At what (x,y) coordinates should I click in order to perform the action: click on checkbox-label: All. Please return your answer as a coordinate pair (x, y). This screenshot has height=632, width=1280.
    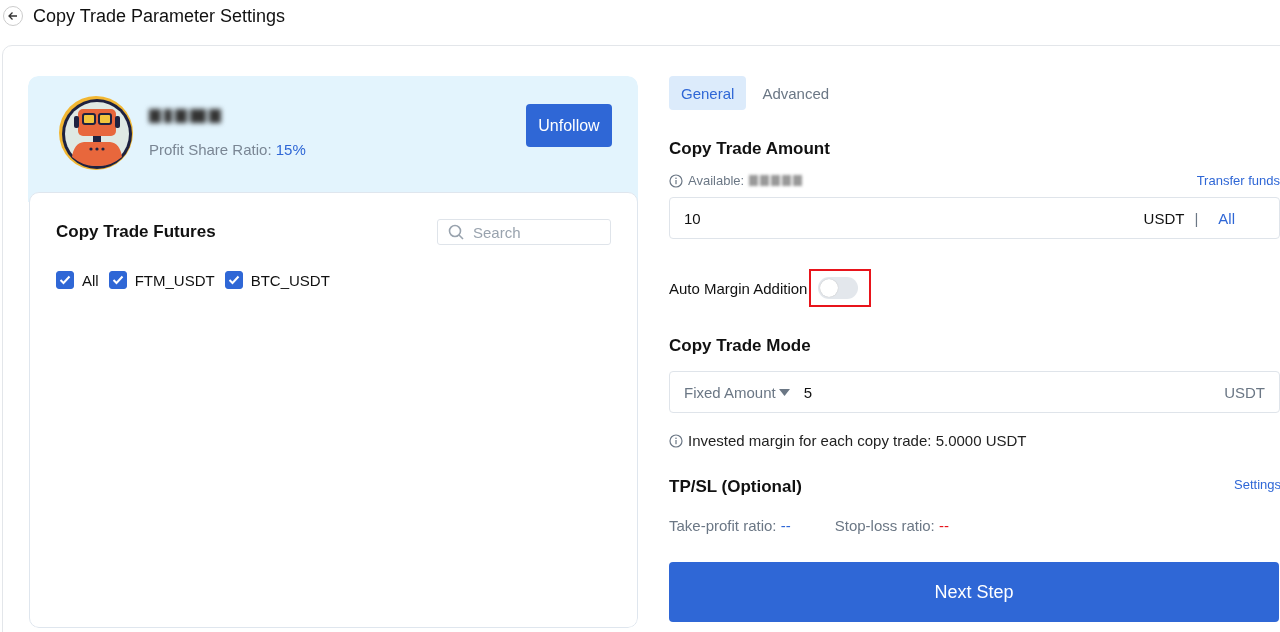
    Looking at the image, I should click on (90, 280).